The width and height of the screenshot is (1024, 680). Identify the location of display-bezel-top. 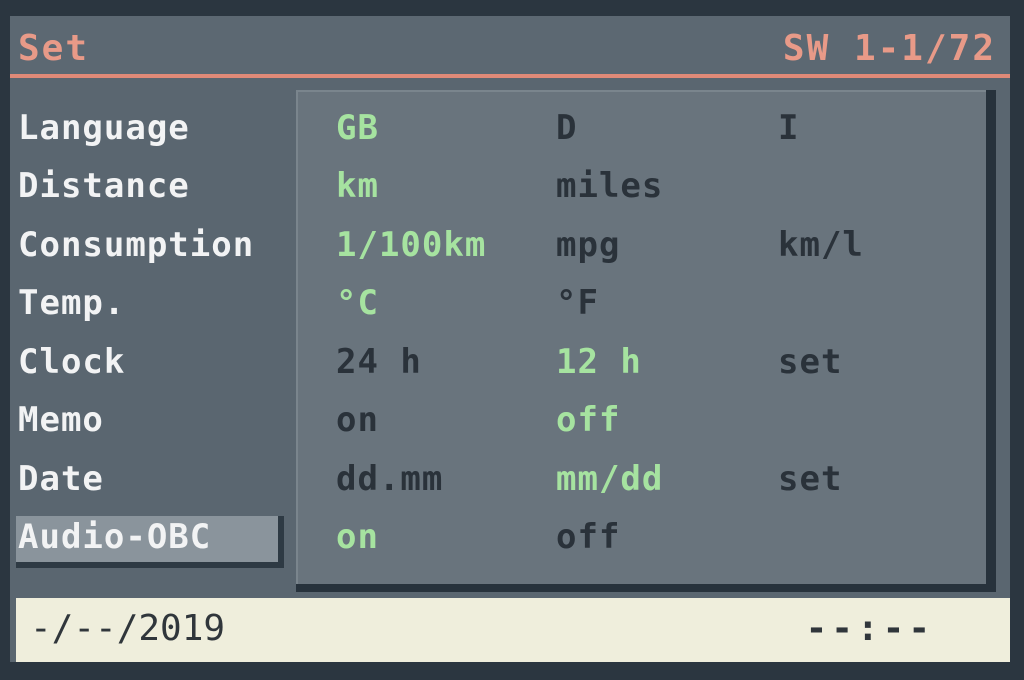
(512, 8).